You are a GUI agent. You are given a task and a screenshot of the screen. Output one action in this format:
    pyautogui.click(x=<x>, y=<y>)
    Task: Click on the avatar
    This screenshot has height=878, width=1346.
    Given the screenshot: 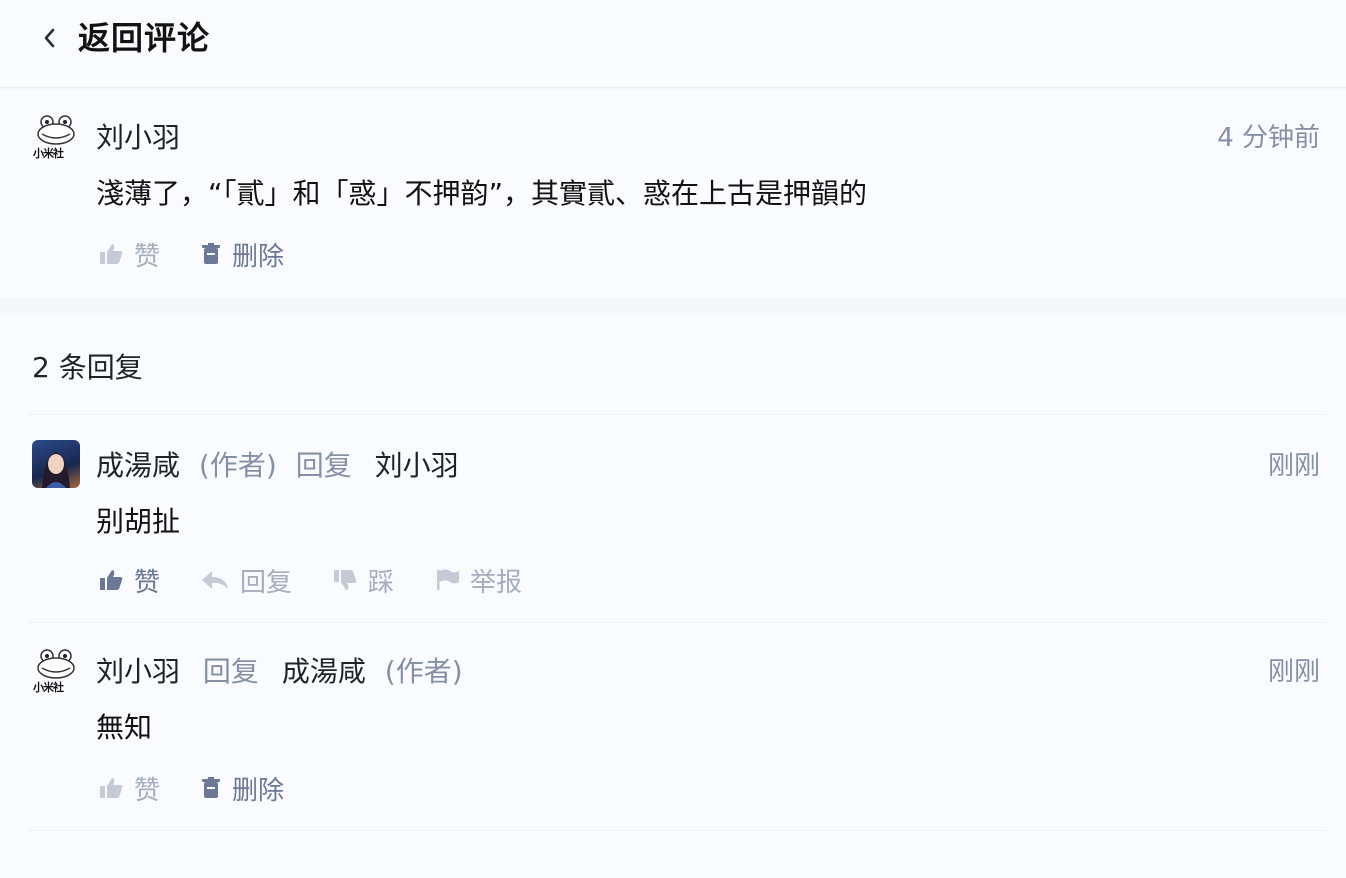 What is the action you would take?
    pyautogui.click(x=56, y=464)
    